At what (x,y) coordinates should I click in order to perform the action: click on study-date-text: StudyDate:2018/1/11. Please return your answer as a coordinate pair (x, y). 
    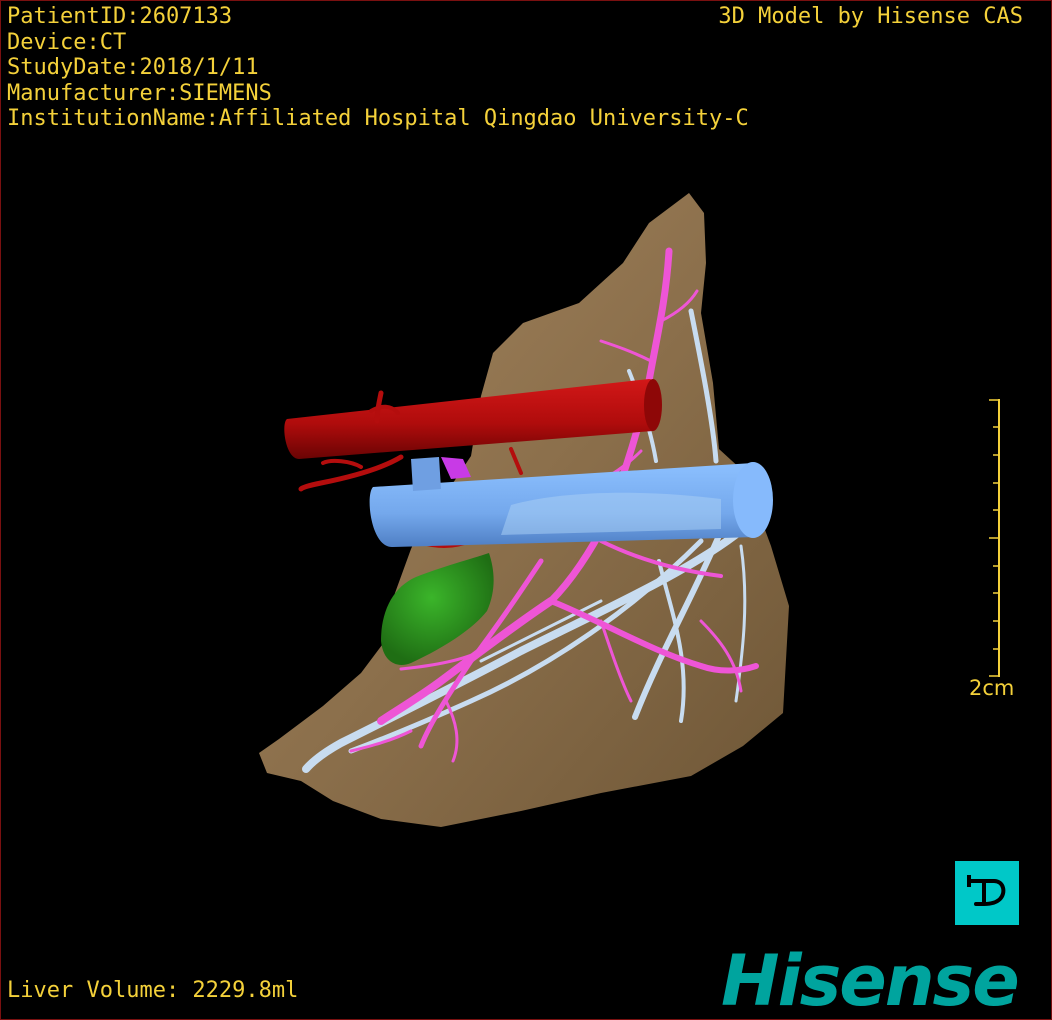
    Looking at the image, I should click on (133, 67).